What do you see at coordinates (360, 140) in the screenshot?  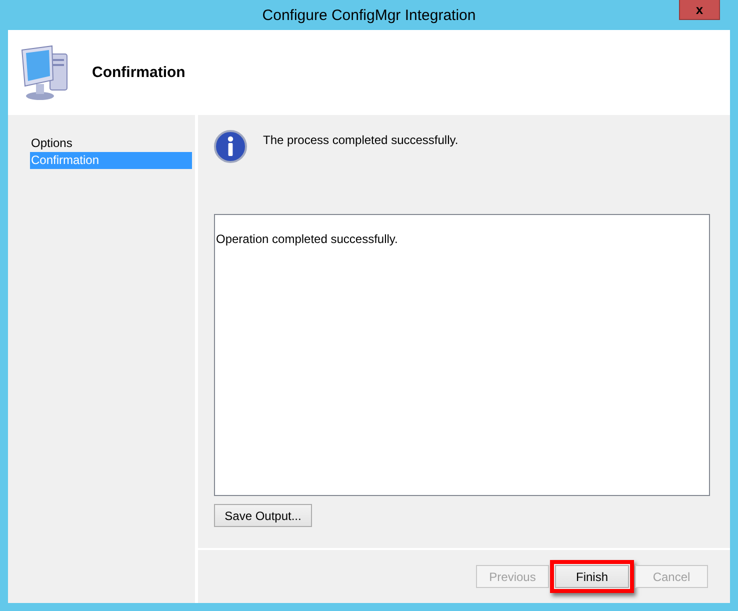 I see `status-message: The process completed successfully.` at bounding box center [360, 140].